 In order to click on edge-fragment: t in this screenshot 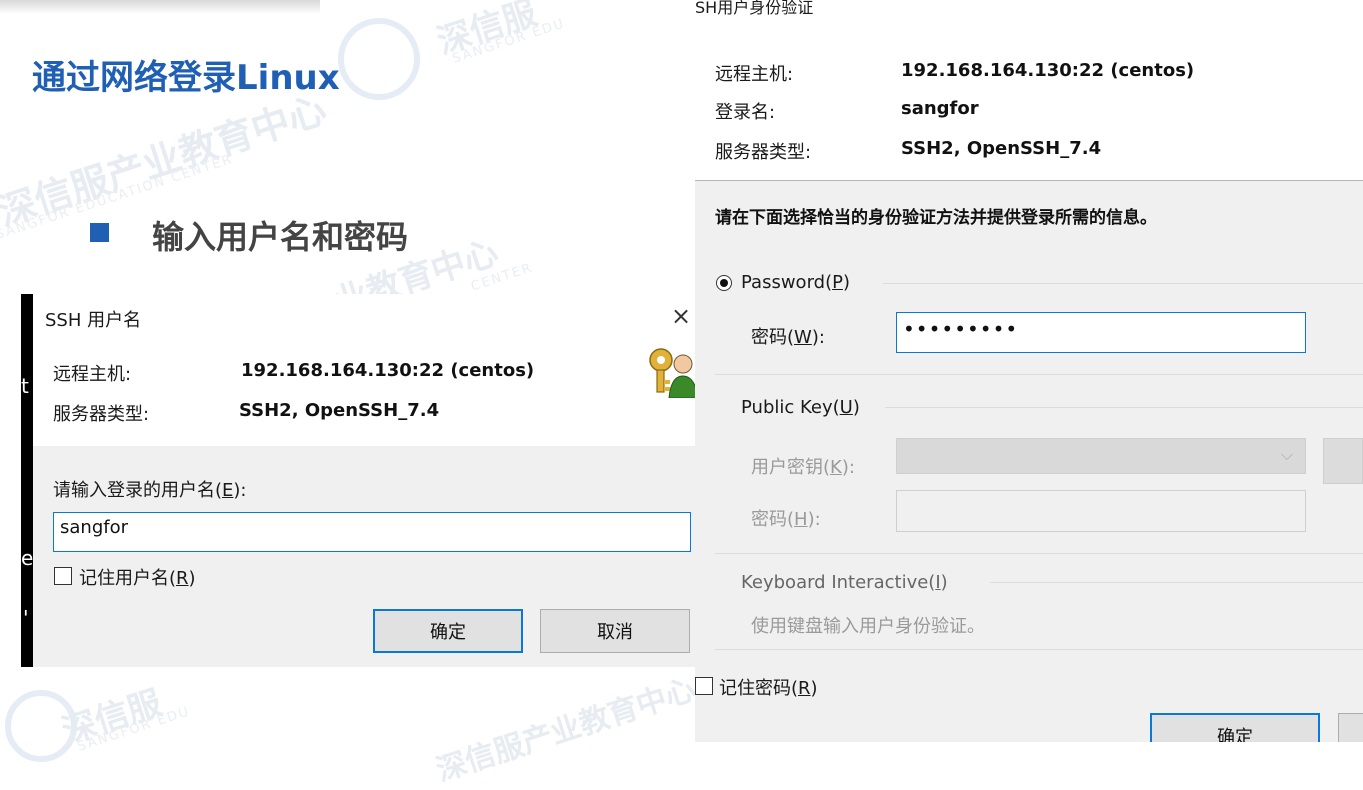, I will do `click(25, 386)`.